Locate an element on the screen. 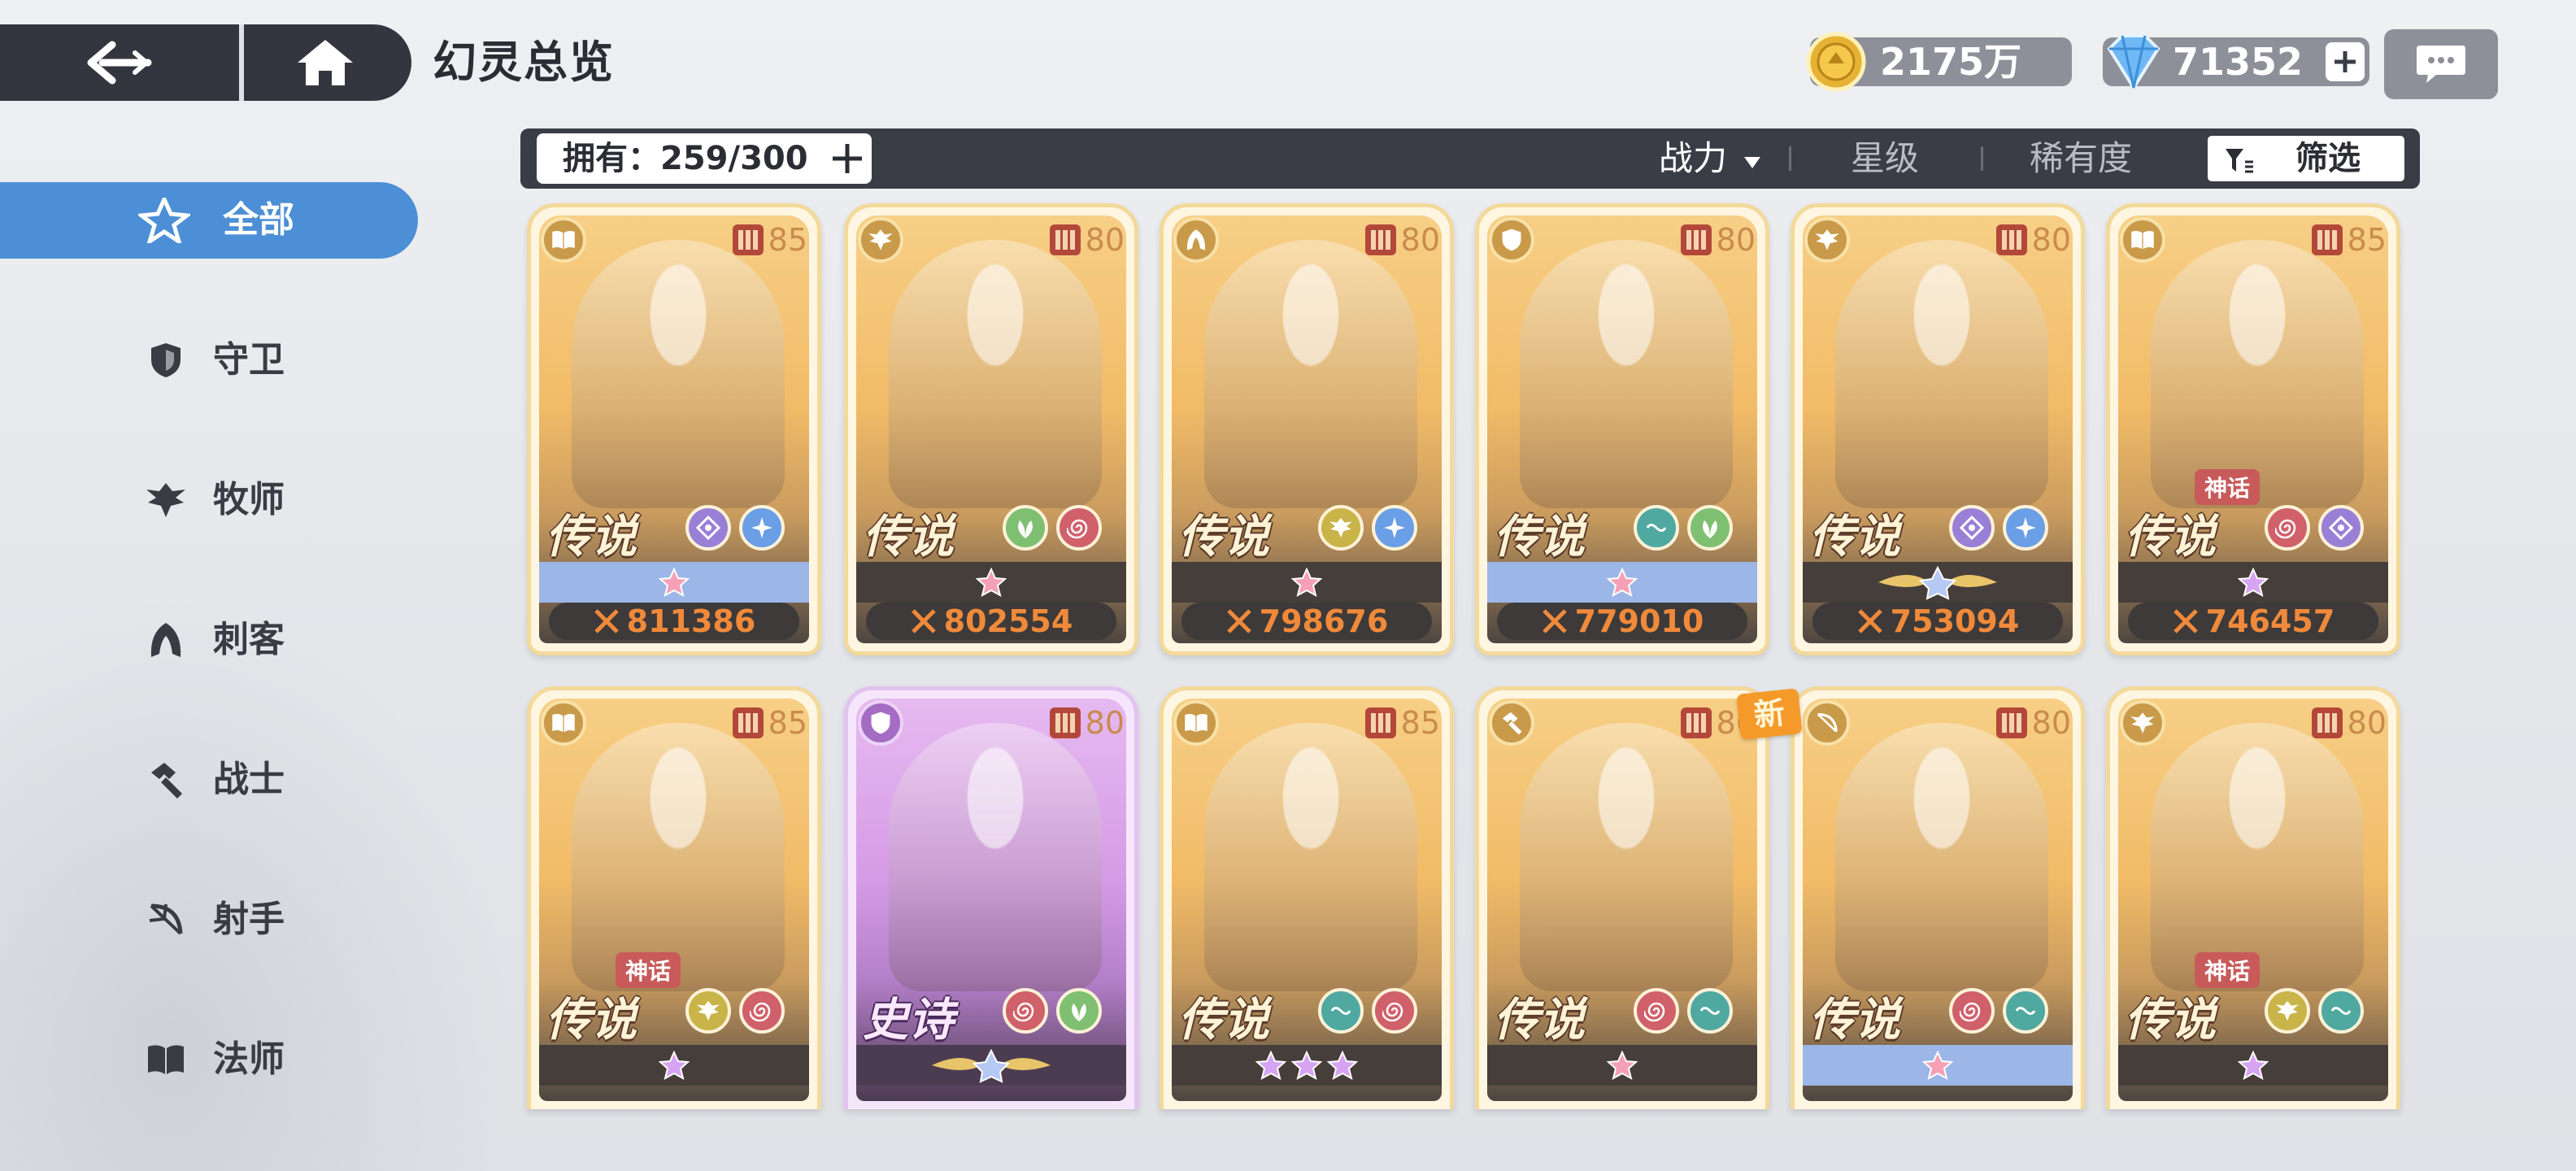 The height and width of the screenshot is (1171, 2576). sidebar-item-guard: 守卫 is located at coordinates (209, 360).